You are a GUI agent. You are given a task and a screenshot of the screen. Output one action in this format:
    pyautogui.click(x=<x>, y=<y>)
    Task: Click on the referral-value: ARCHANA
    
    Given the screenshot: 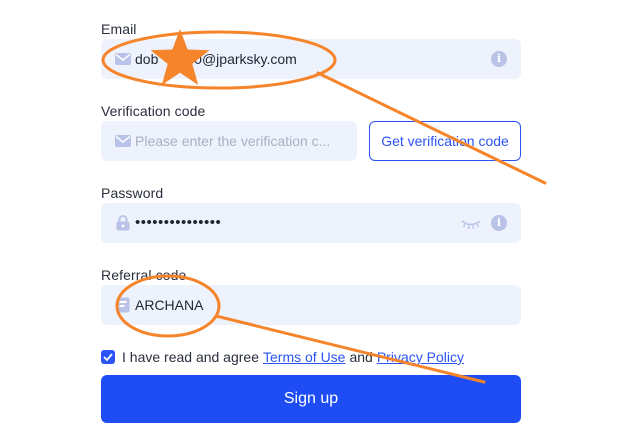 What is the action you would take?
    pyautogui.click(x=169, y=305)
    